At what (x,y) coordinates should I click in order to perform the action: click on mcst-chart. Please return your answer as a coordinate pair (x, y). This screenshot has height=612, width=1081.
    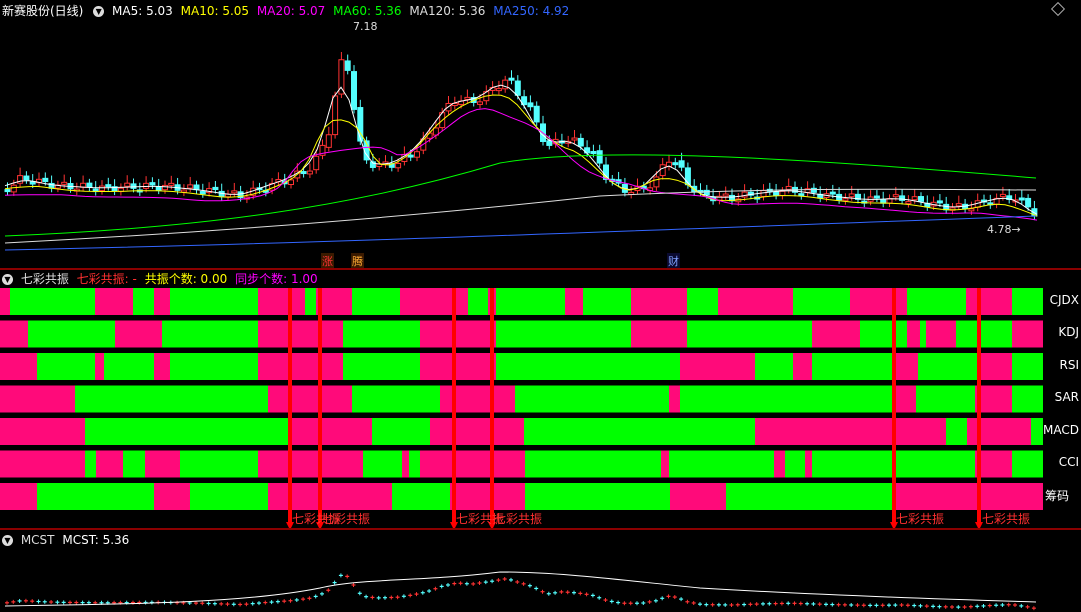
    Looking at the image, I should click on (540, 571).